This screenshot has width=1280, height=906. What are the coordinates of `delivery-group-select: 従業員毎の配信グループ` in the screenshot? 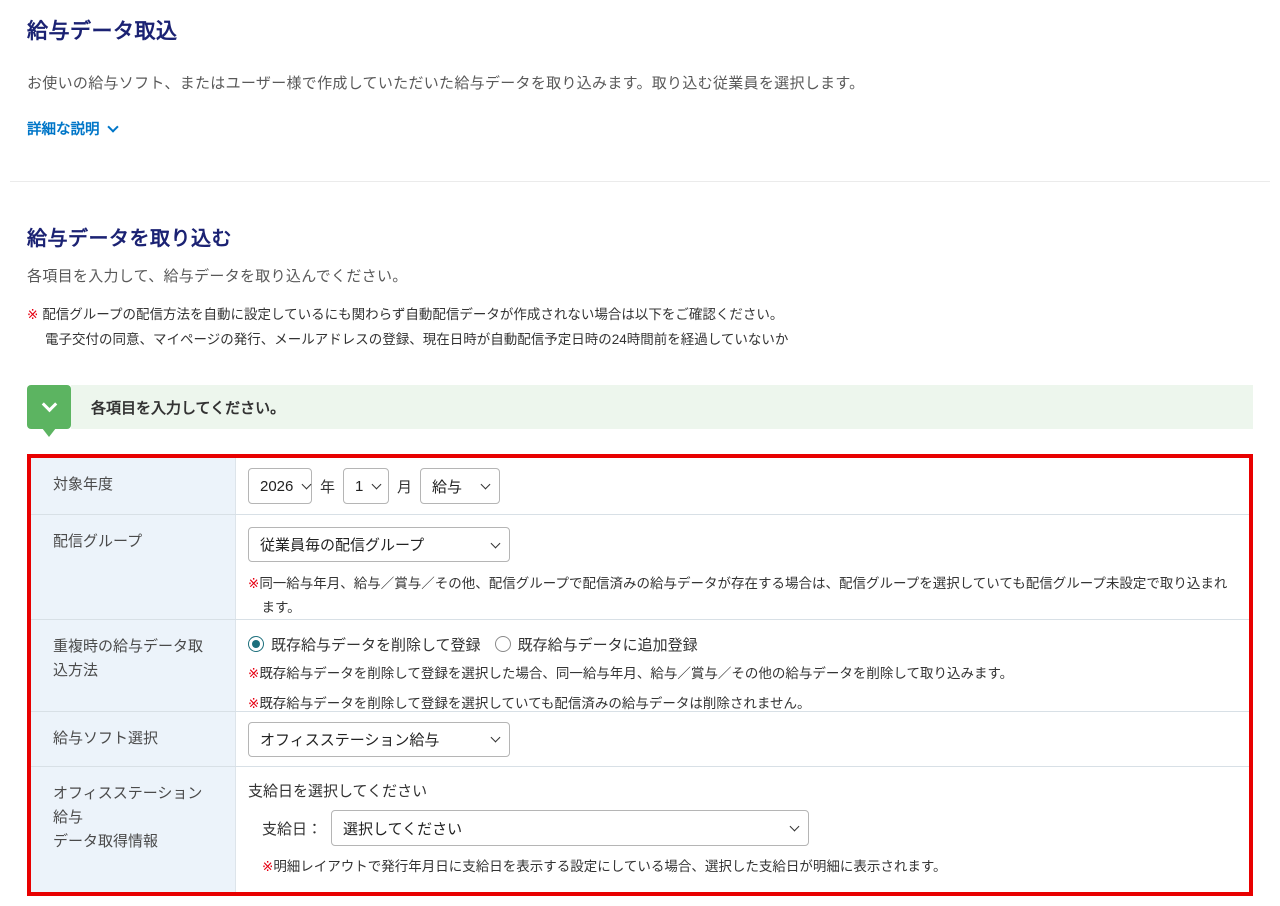 It's located at (379, 544).